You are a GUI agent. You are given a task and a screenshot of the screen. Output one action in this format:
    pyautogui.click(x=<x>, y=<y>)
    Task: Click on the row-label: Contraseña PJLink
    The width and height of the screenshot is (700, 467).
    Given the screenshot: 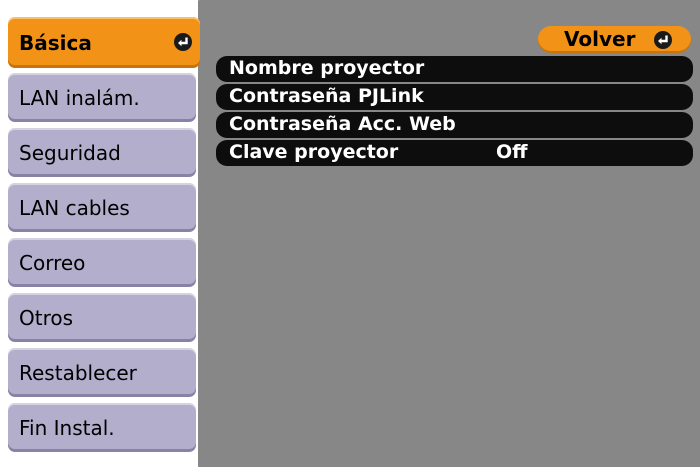 What is the action you would take?
    pyautogui.click(x=326, y=96)
    